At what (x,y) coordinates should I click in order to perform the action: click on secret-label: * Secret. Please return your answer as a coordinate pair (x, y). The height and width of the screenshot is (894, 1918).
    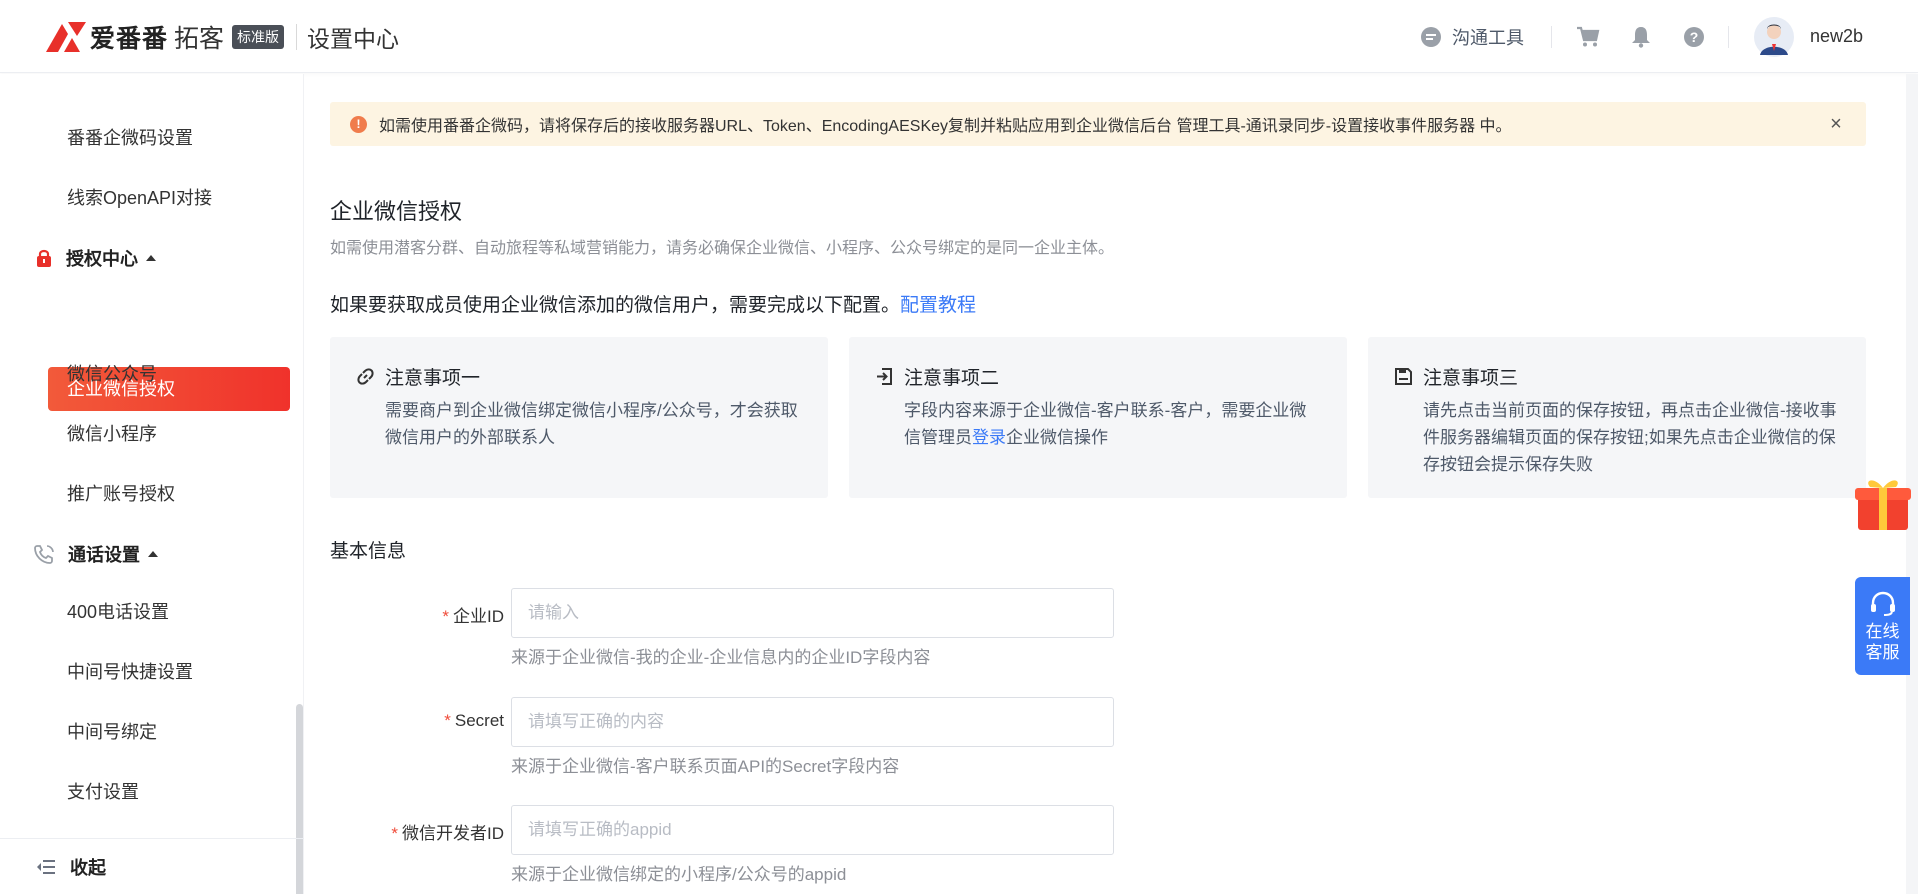
    Looking at the image, I should click on (404, 721).